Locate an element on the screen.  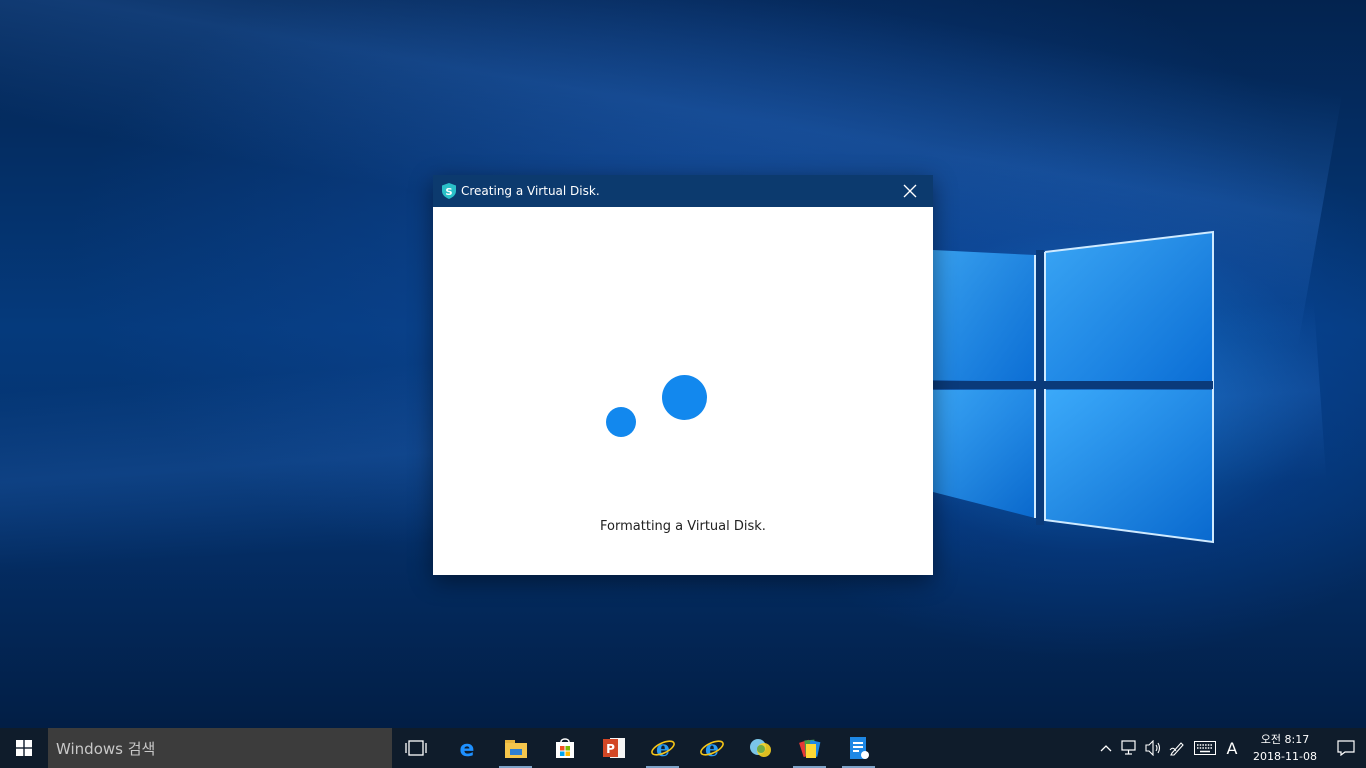
pen-icon is located at coordinates (1176, 749).